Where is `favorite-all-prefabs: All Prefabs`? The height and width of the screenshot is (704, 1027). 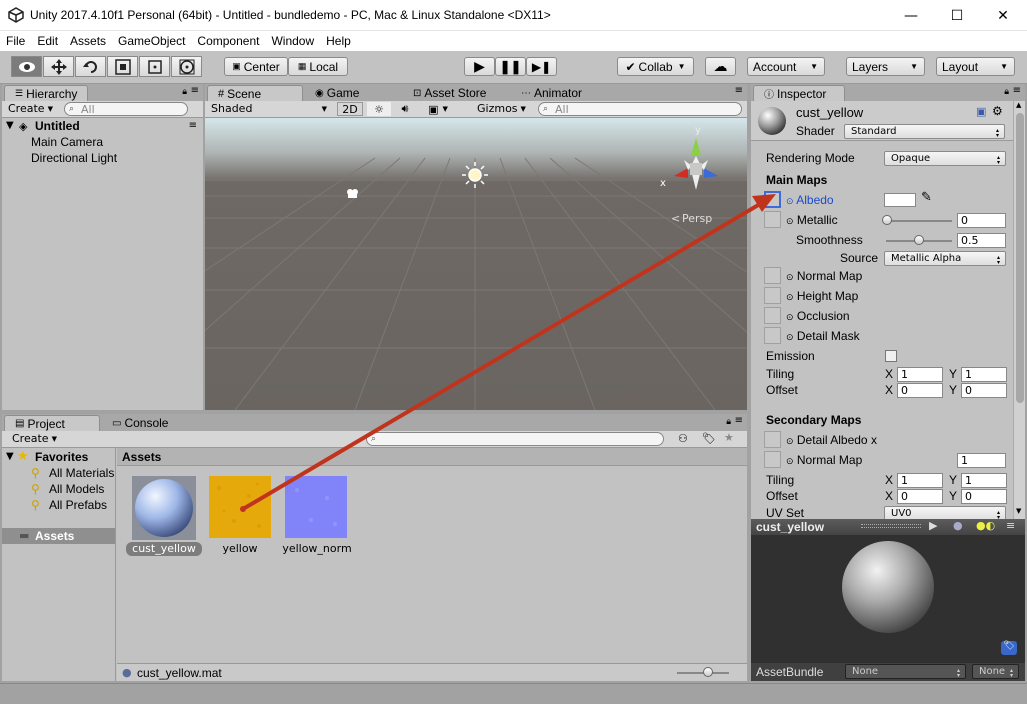 favorite-all-prefabs: All Prefabs is located at coordinates (78, 505).